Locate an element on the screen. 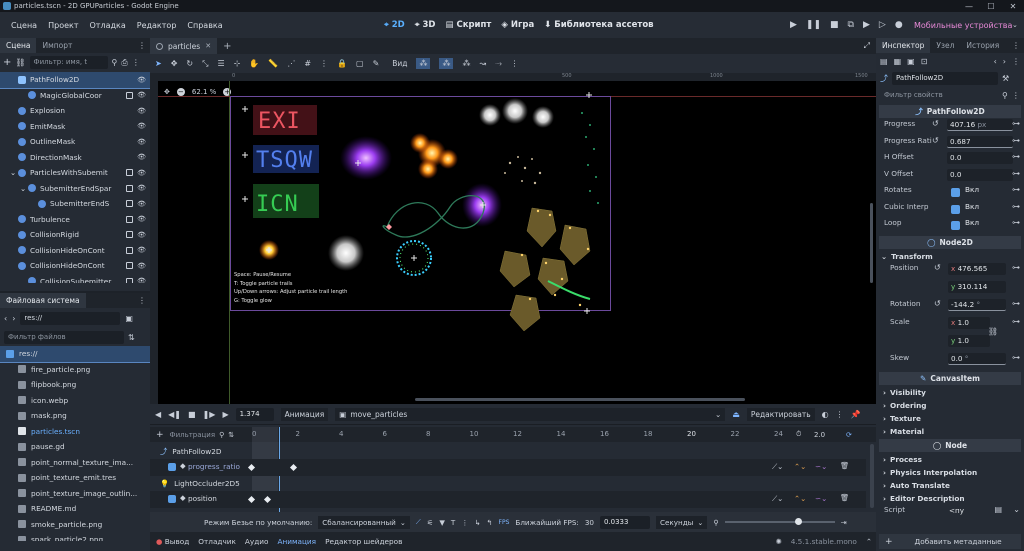 This screenshot has height=551, width=1024. play-project-icon: ▶ is located at coordinates (793, 25).